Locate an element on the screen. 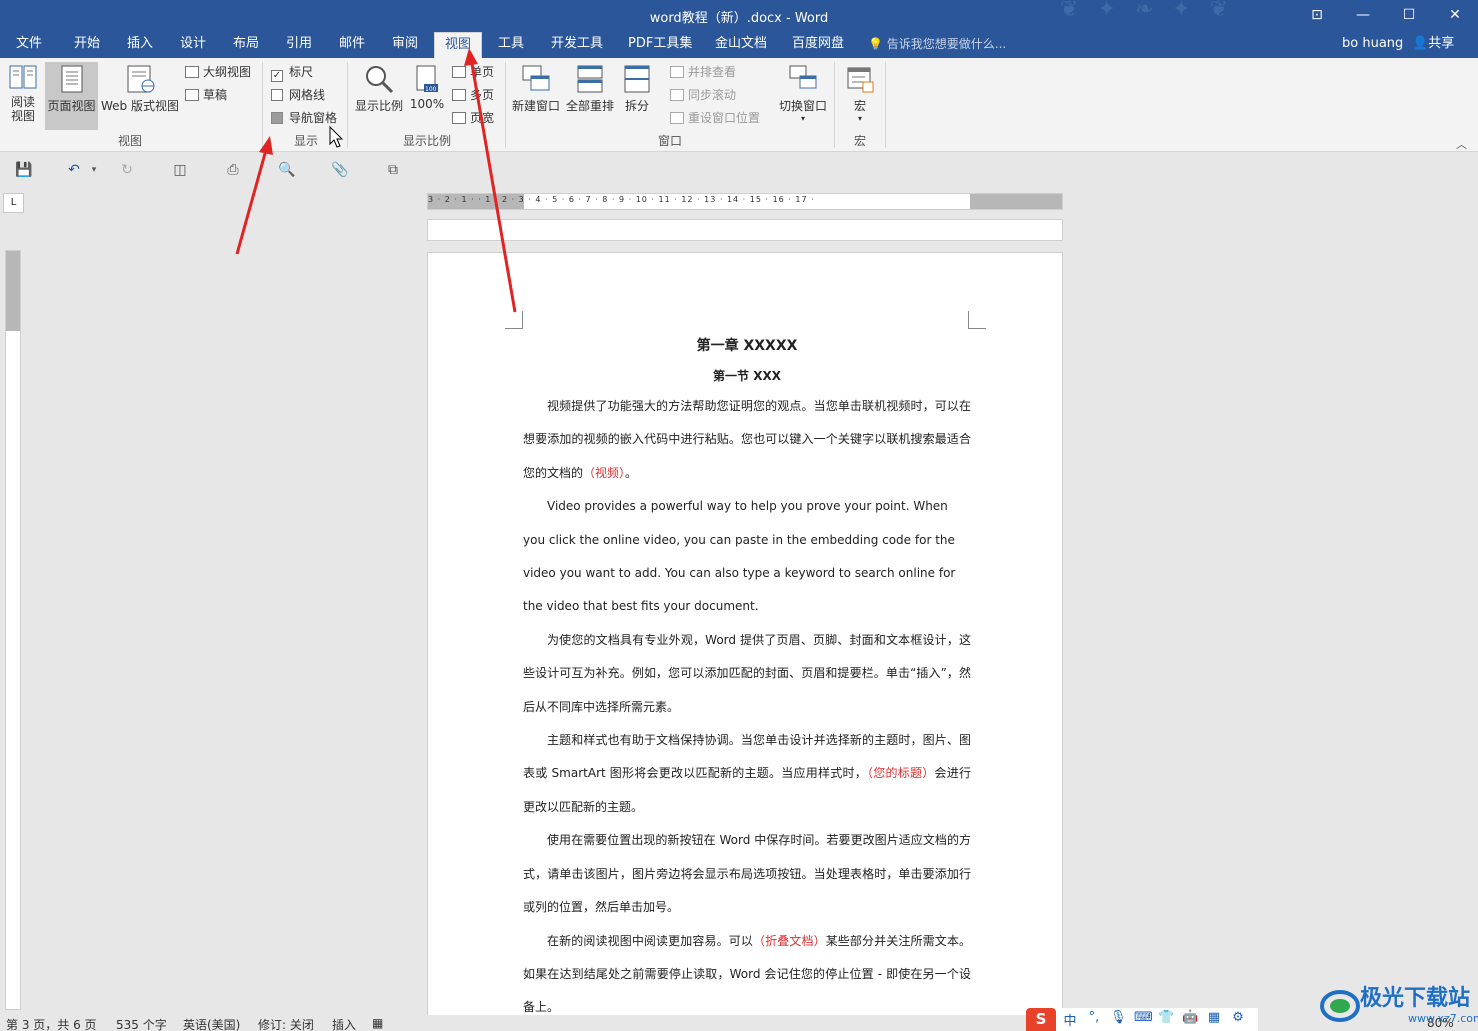 Image resolution: width=1478 pixels, height=1031 pixels. tab-view: 视图 is located at coordinates (458, 45).